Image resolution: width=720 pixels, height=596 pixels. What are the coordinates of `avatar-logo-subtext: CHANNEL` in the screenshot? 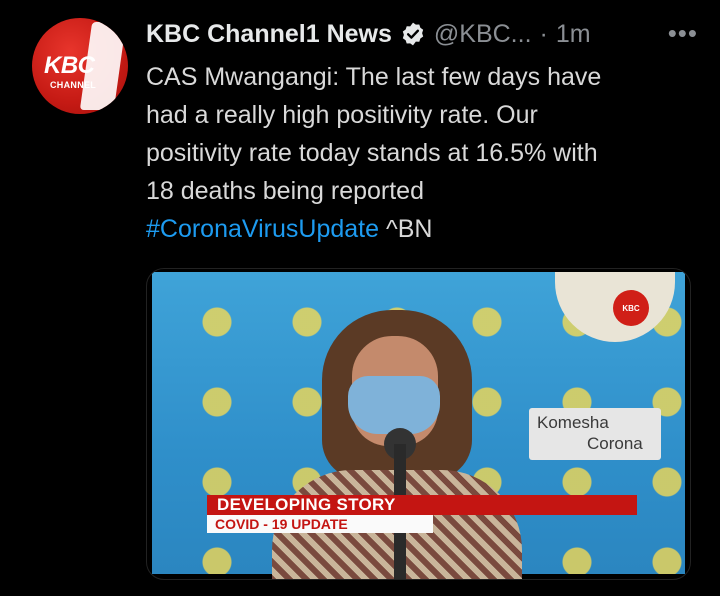 It's located at (73, 85).